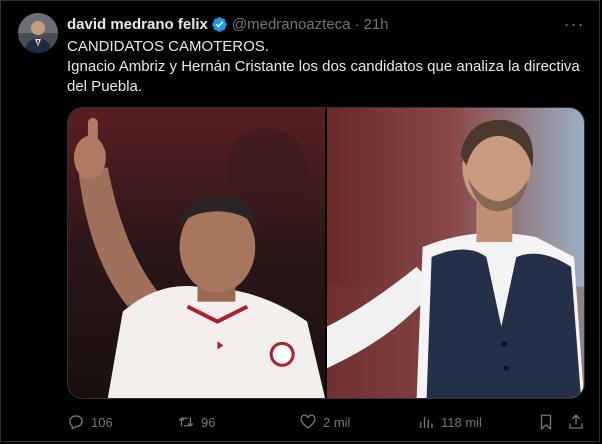 This screenshot has width=602, height=444. What do you see at coordinates (219, 24) in the screenshot?
I see `verified-badge-icon` at bounding box center [219, 24].